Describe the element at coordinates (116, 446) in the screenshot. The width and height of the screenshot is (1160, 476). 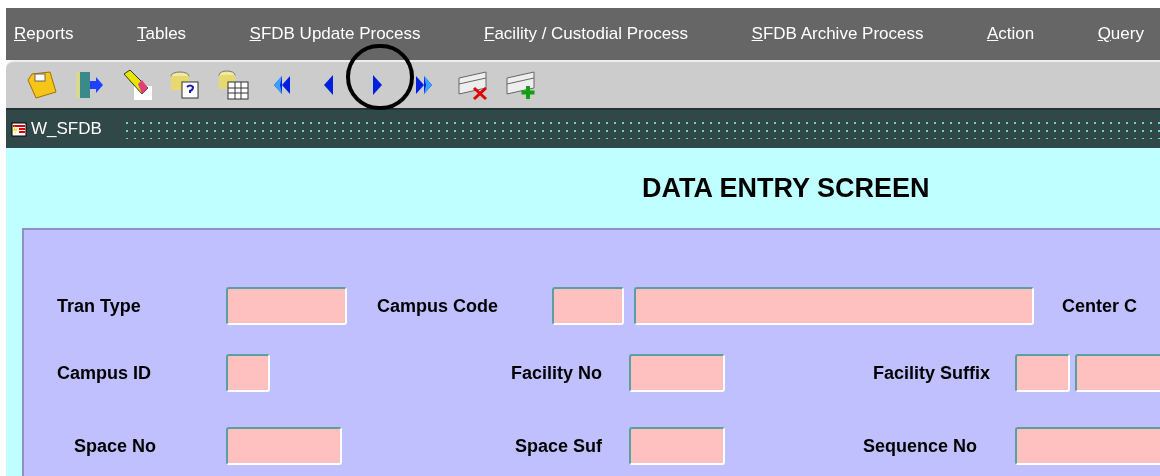
I see `field-label: Space No` at that location.